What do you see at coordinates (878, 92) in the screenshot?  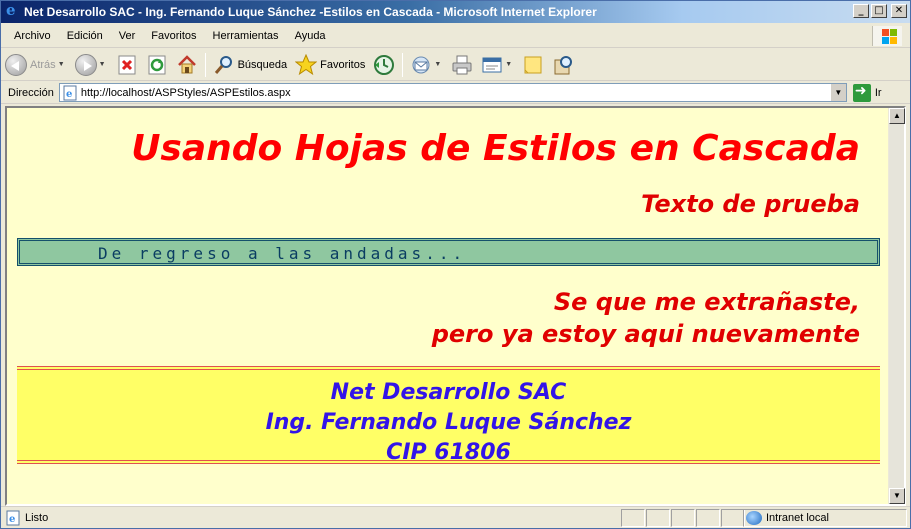 I see `go-label: Ir` at bounding box center [878, 92].